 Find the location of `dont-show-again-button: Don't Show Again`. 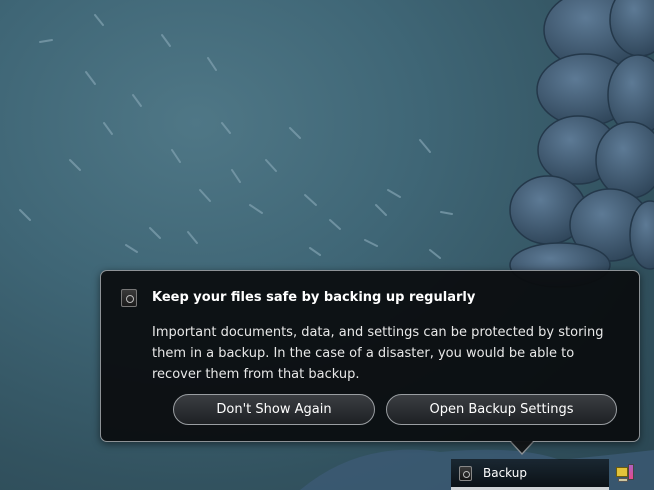

dont-show-again-button: Don't Show Again is located at coordinates (274, 409).